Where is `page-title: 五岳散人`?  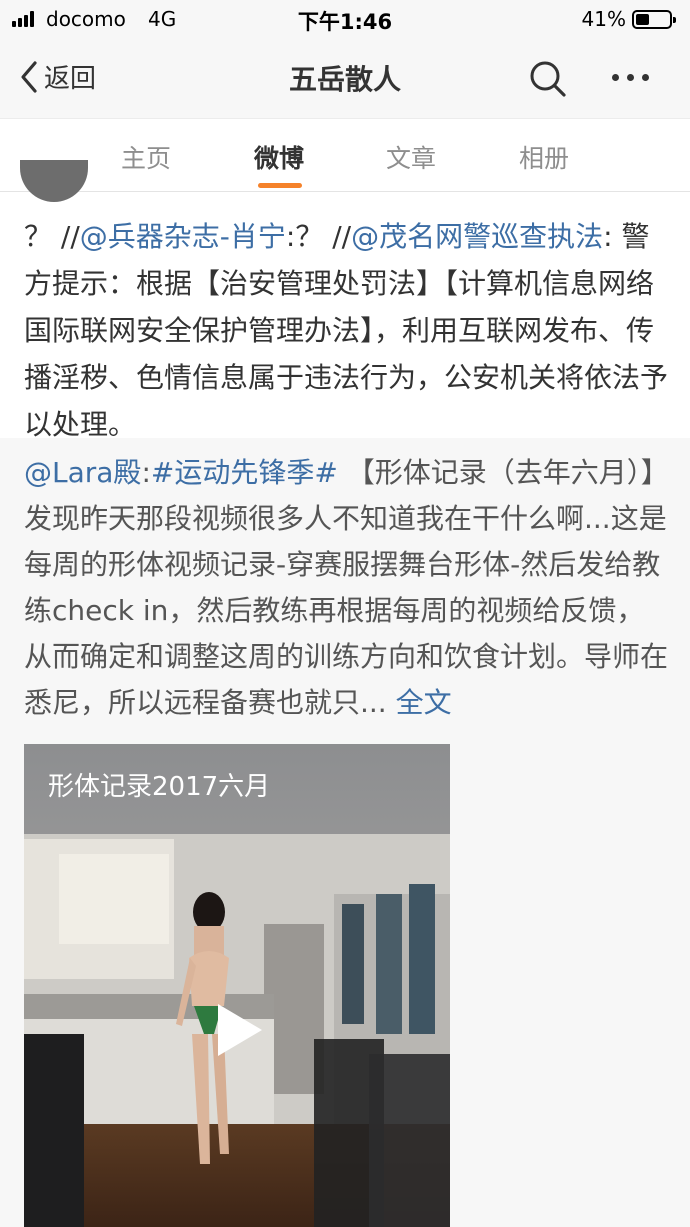
page-title: 五岳散人 is located at coordinates (344, 79).